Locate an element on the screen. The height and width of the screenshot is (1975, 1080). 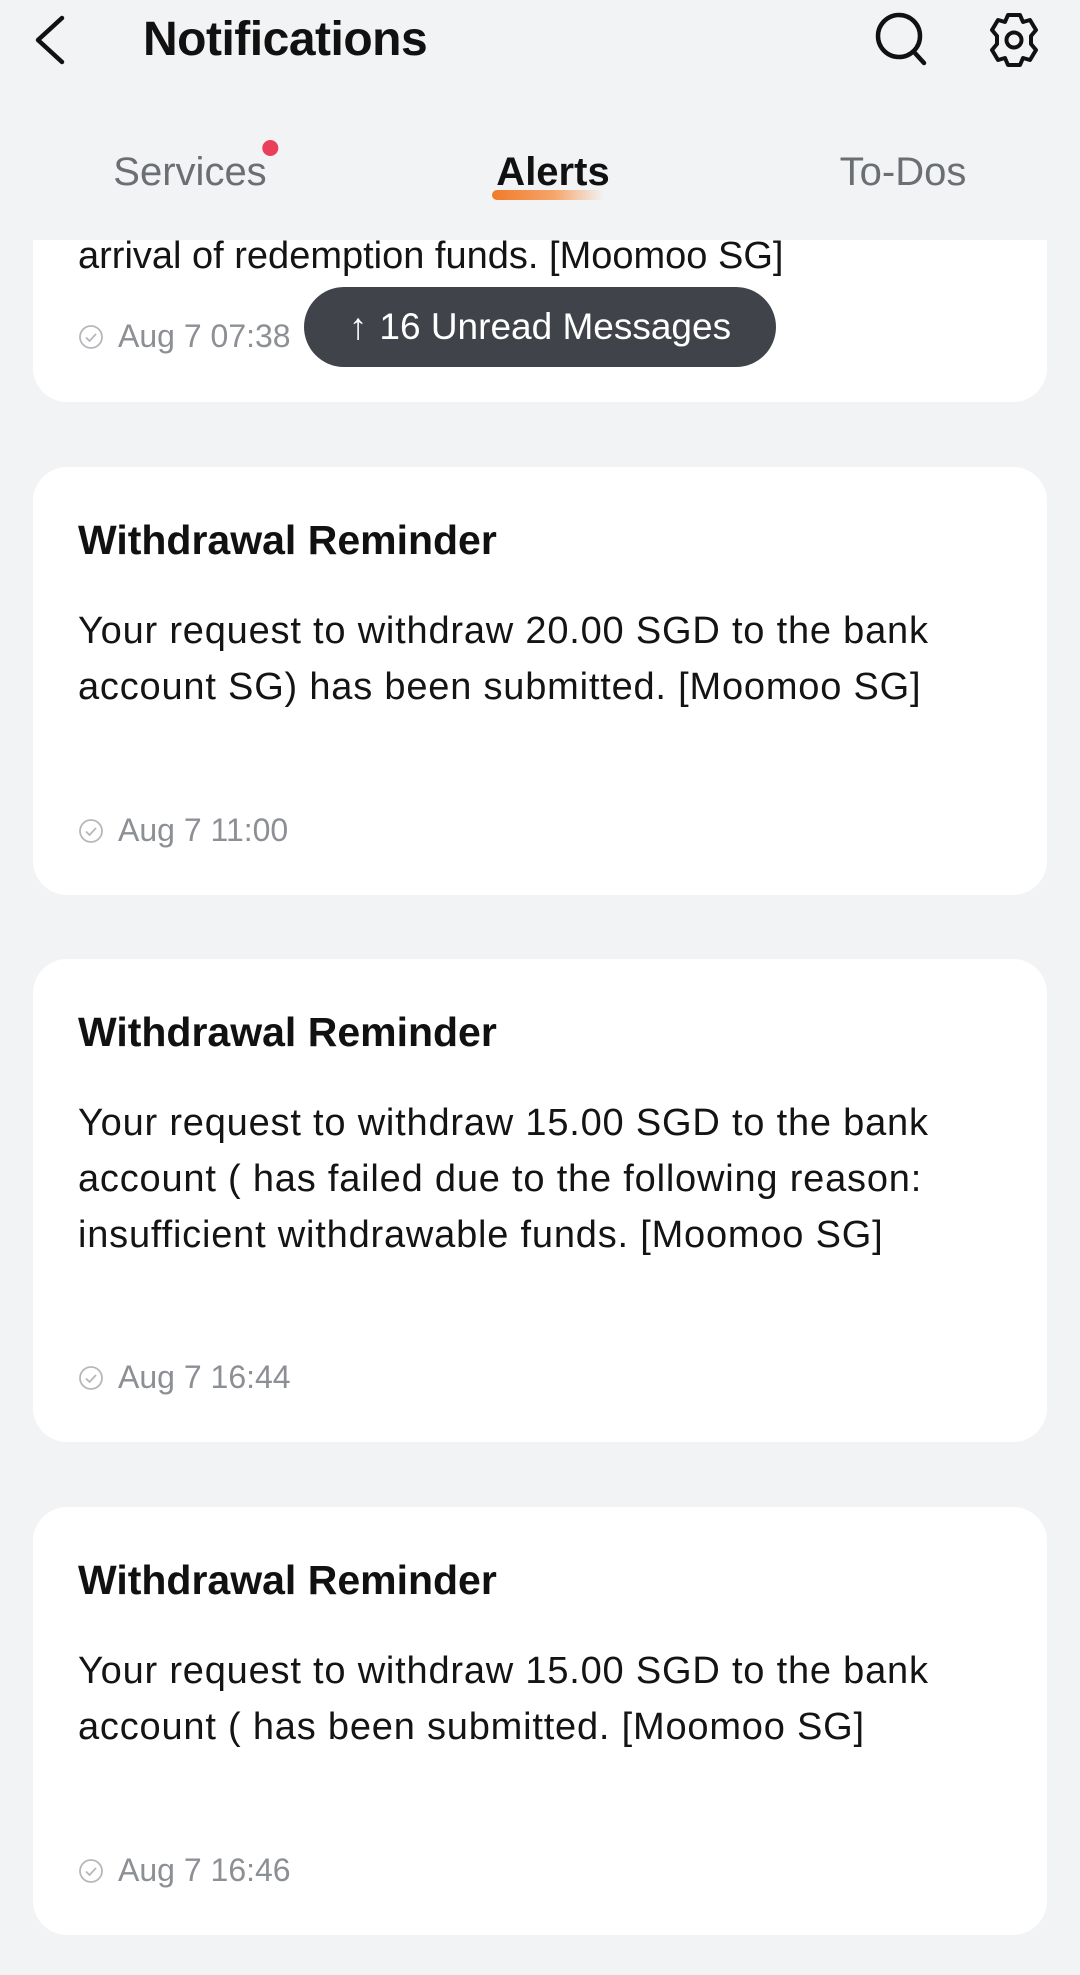
tab-label: Services is located at coordinates (190, 172).